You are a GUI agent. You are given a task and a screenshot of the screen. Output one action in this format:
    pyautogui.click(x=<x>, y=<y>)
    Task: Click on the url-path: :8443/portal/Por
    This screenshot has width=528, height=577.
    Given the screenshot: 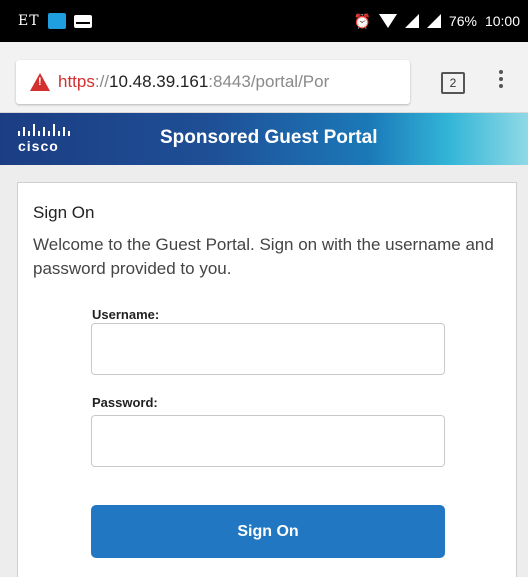 What is the action you would take?
    pyautogui.click(x=269, y=81)
    